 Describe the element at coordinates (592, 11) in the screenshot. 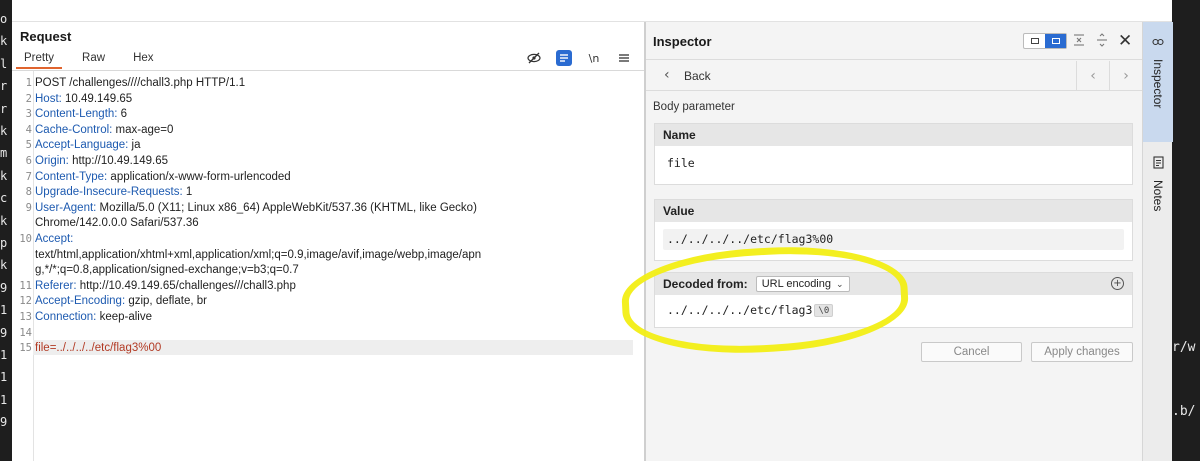

I see `top-bar` at that location.